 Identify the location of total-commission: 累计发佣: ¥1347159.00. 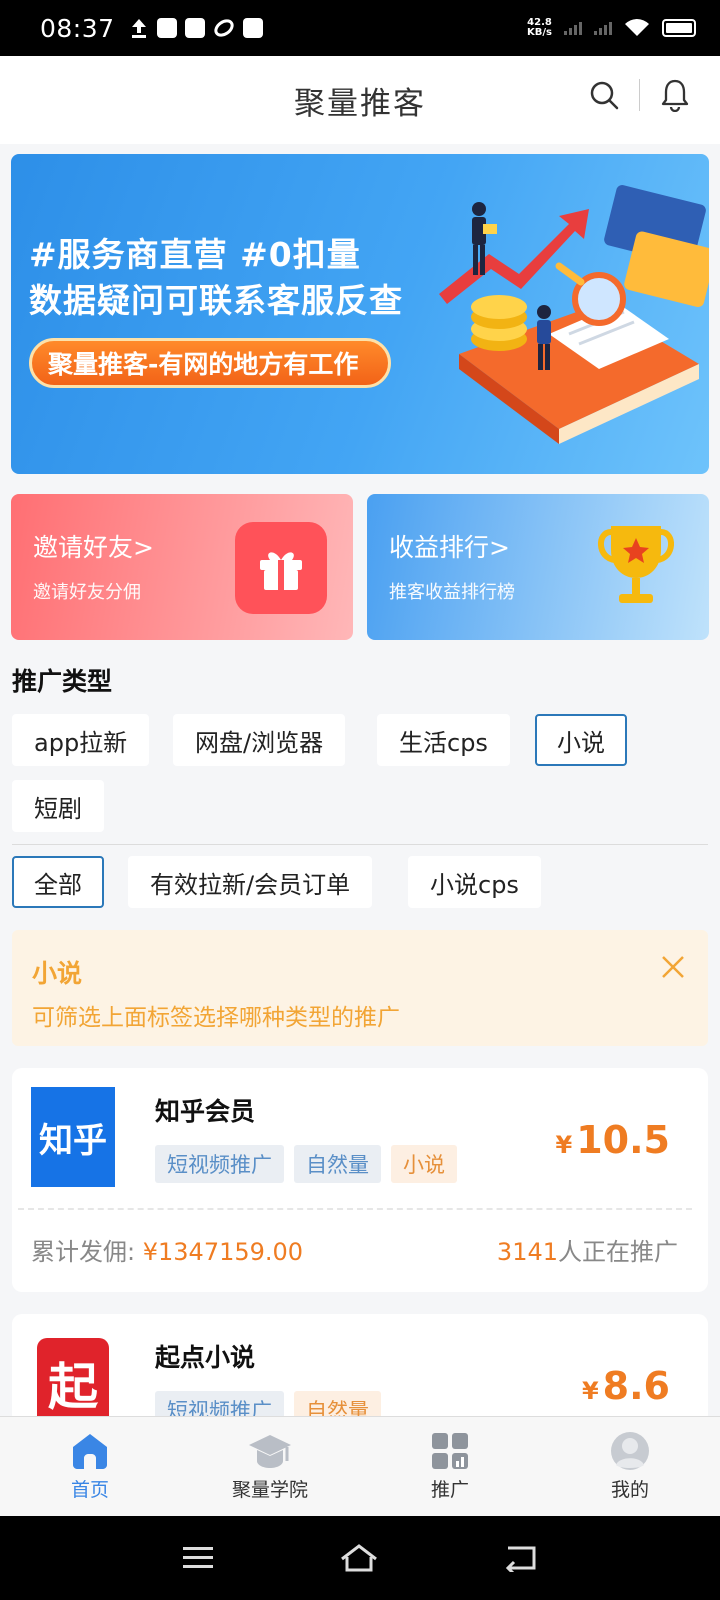
(167, 1252).